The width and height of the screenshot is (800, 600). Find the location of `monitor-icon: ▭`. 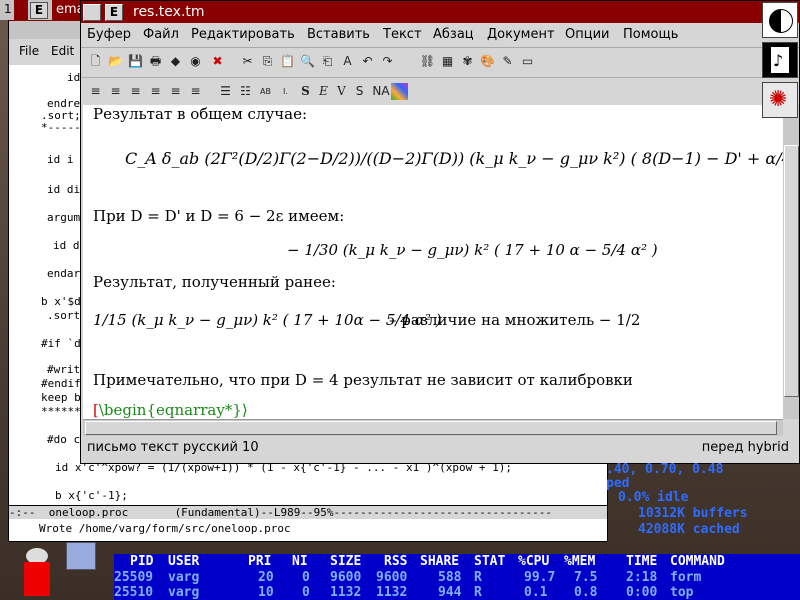

monitor-icon: ▭ is located at coordinates (527, 61).